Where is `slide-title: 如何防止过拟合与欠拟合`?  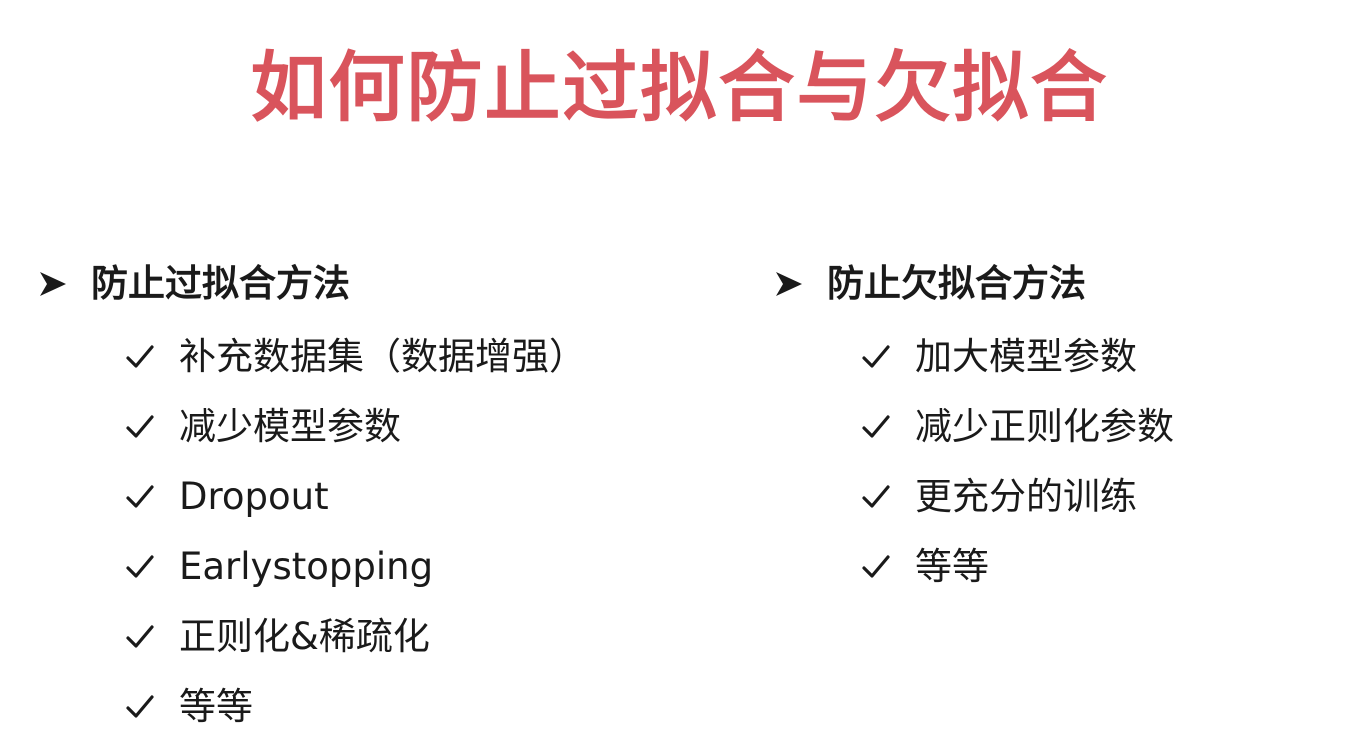
slide-title: 如何防止过拟合与欠拟合 is located at coordinates (679, 87).